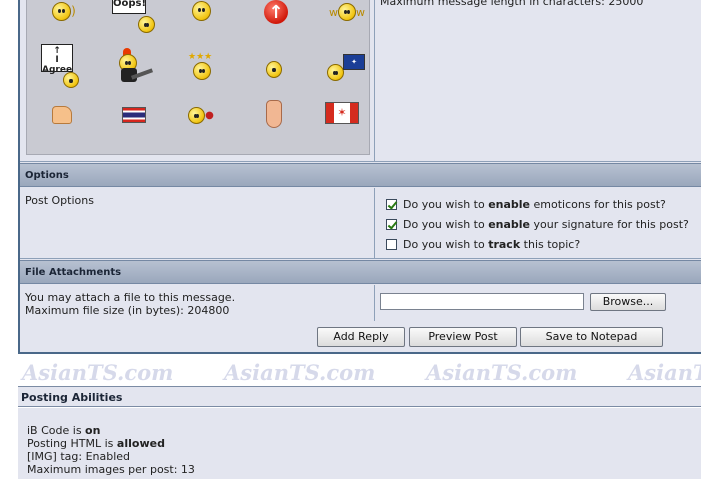 The height and width of the screenshot is (479, 701). I want to click on max-file-size: Maximum file size (in bytes): 204800, so click(127, 310).